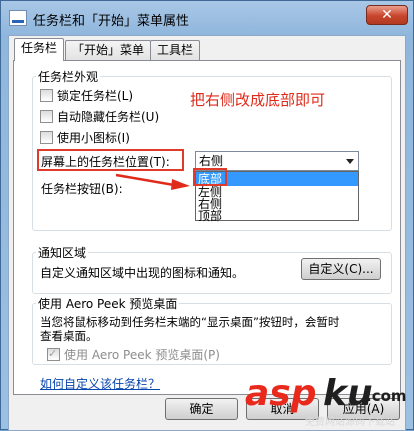 Image resolution: width=414 pixels, height=431 pixels. I want to click on notification-legend: 通知区域, so click(62, 252).